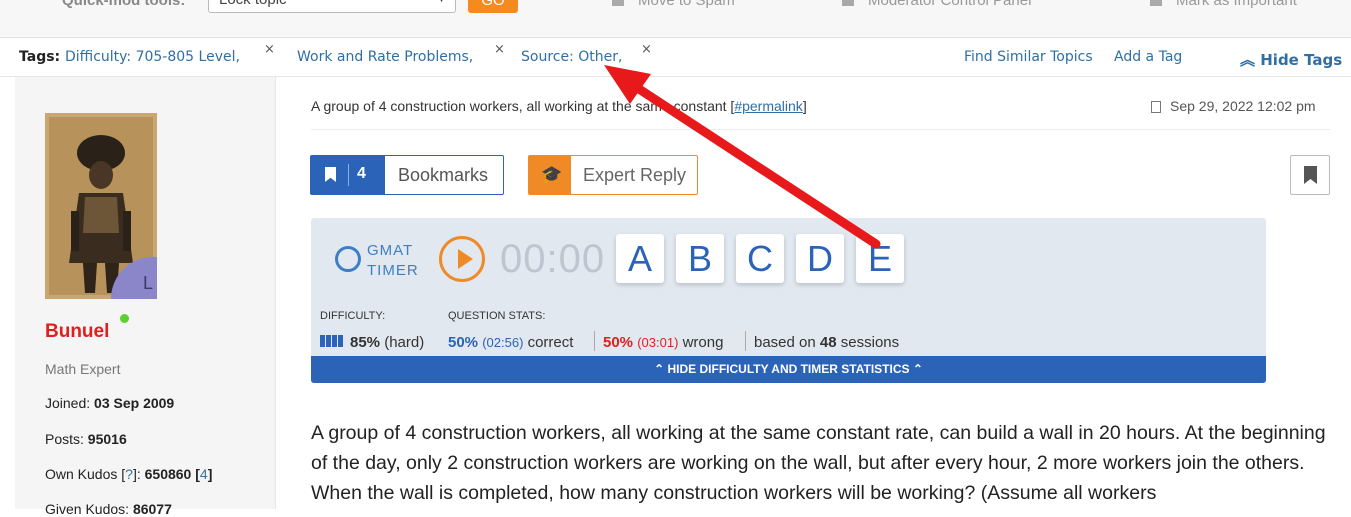 The height and width of the screenshot is (517, 1351). I want to click on sessions-count: 48, so click(828, 342).